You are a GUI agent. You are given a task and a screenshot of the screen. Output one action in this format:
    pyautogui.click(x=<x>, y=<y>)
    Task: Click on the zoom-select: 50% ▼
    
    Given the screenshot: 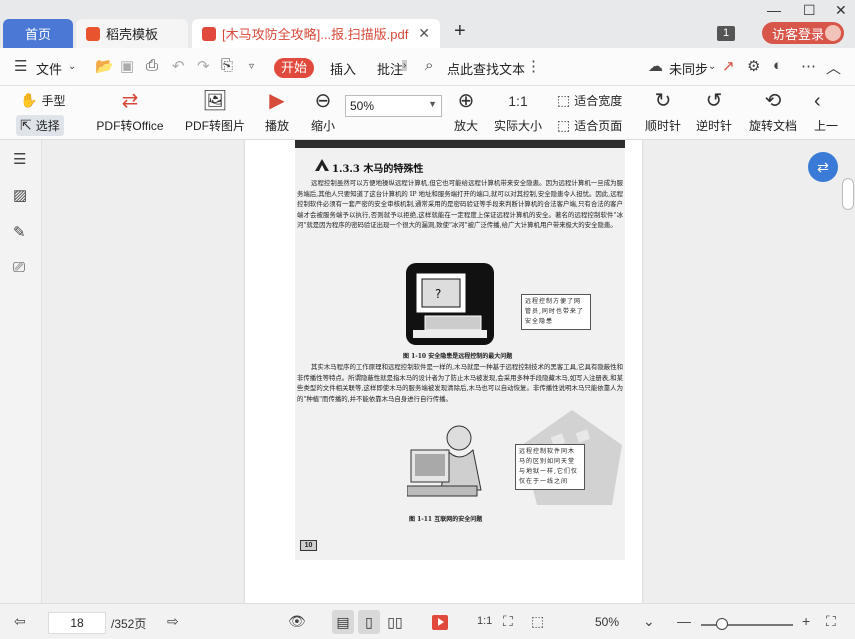 What is the action you would take?
    pyautogui.click(x=393, y=106)
    